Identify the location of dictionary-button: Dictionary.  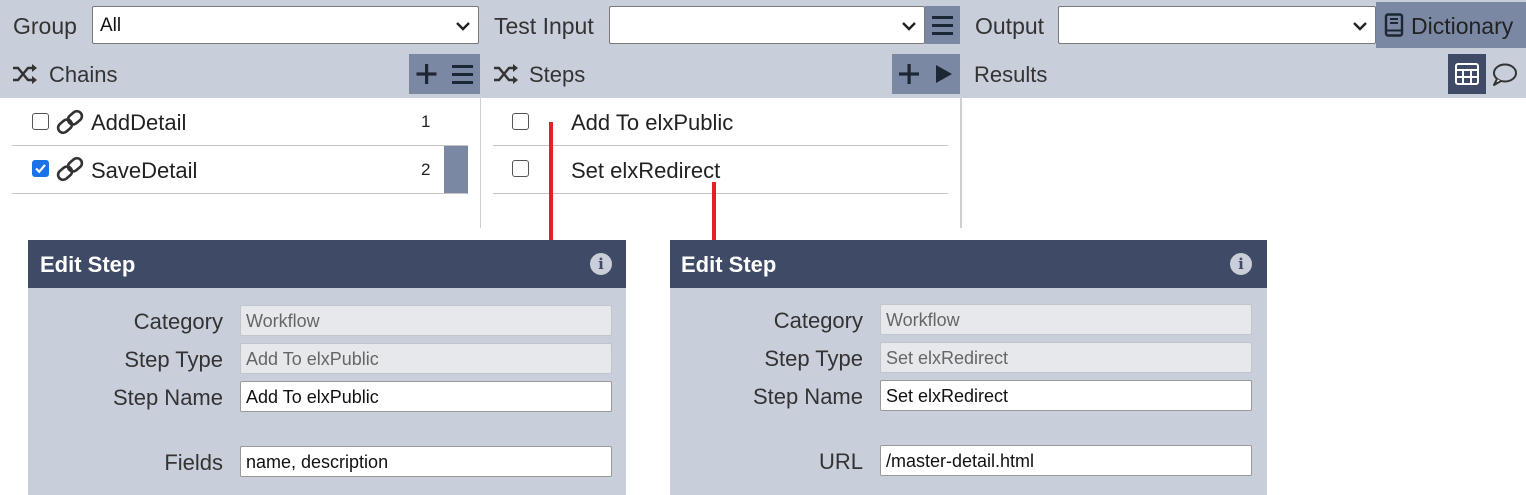
(1451, 25).